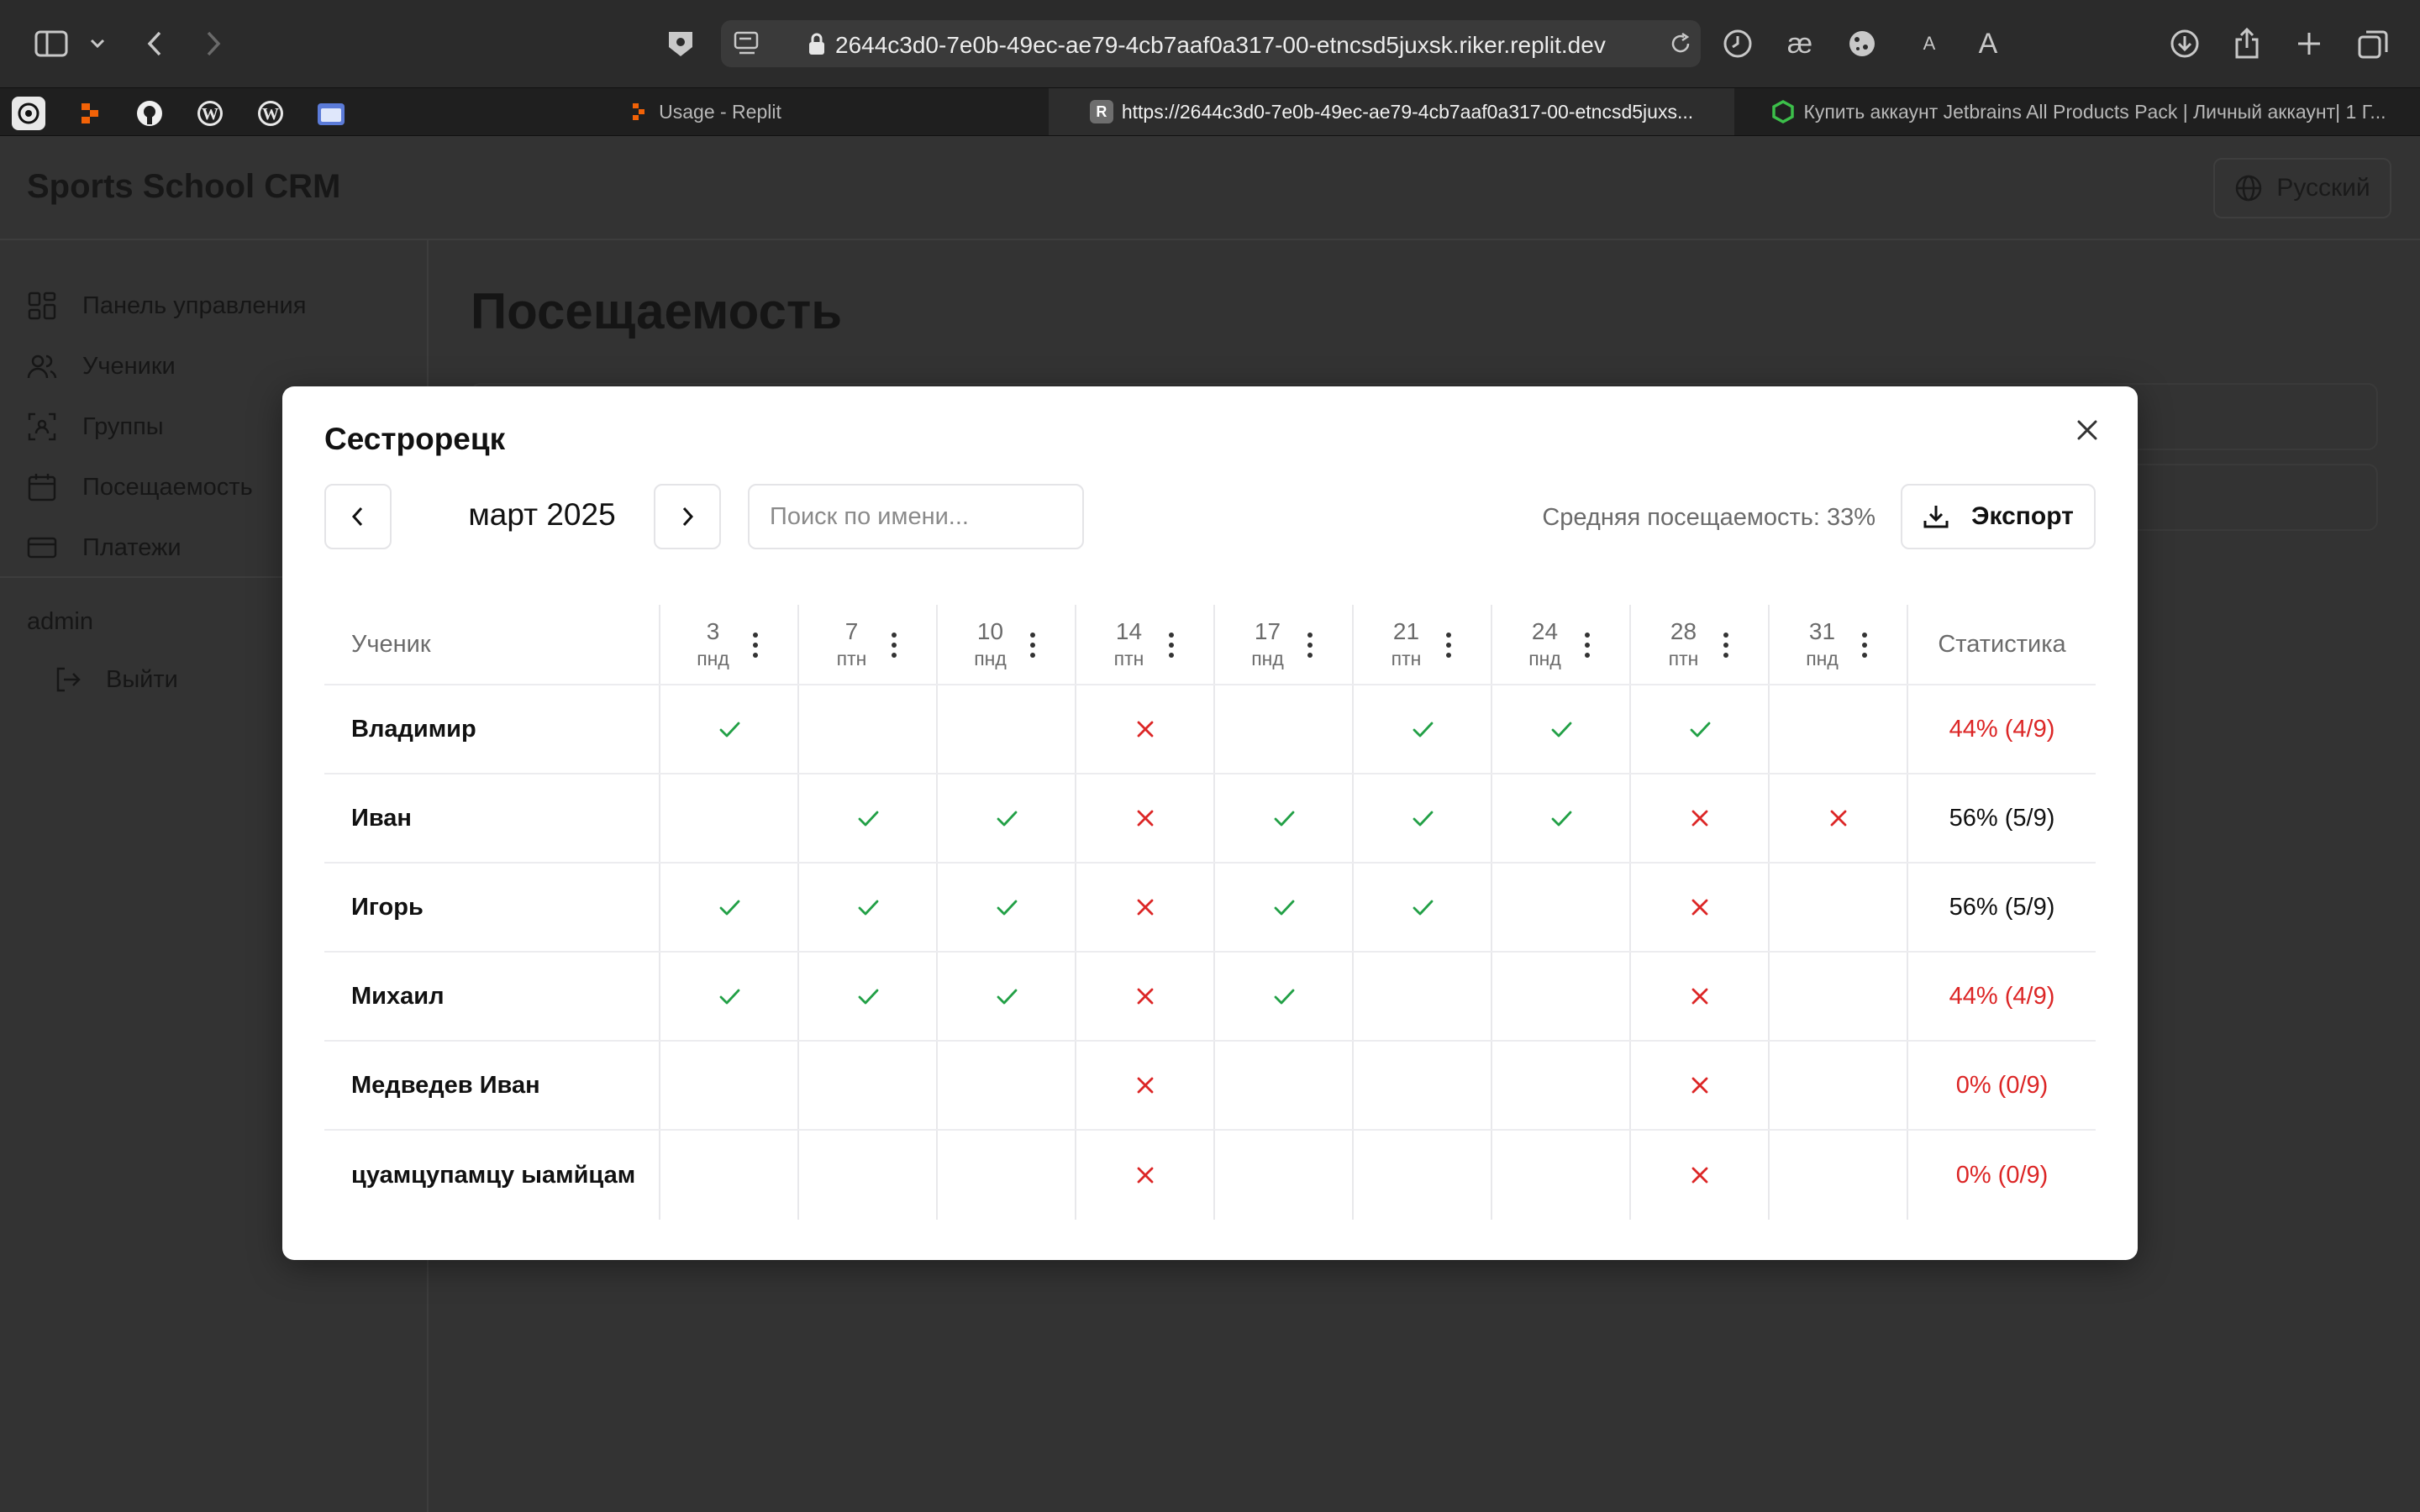 The image size is (2420, 1512). I want to click on replit-icon, so click(89, 113).